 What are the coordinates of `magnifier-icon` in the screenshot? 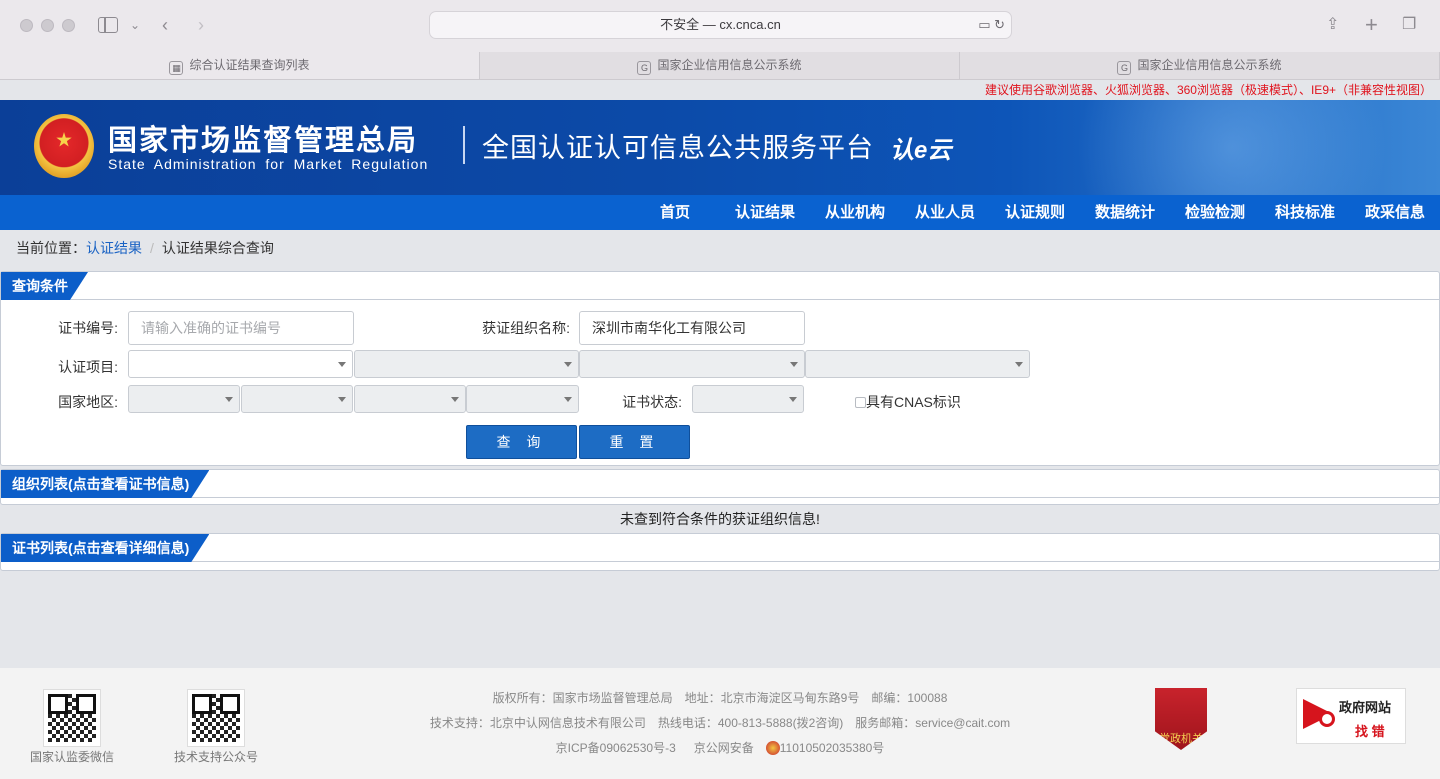 It's located at (1327, 719).